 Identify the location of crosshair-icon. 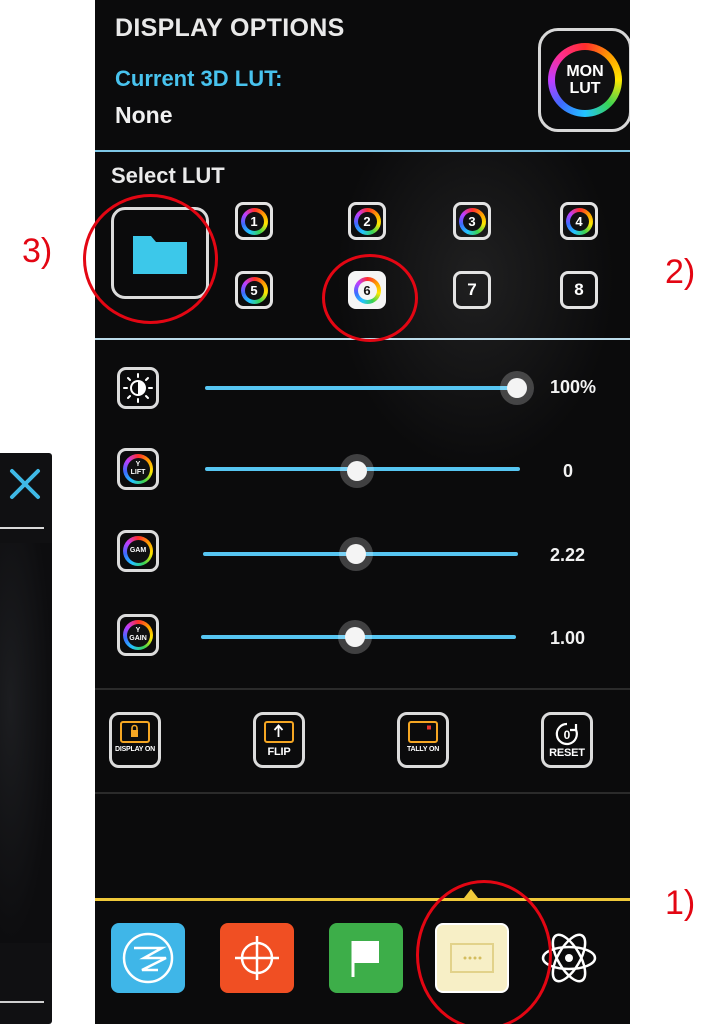
(257, 958).